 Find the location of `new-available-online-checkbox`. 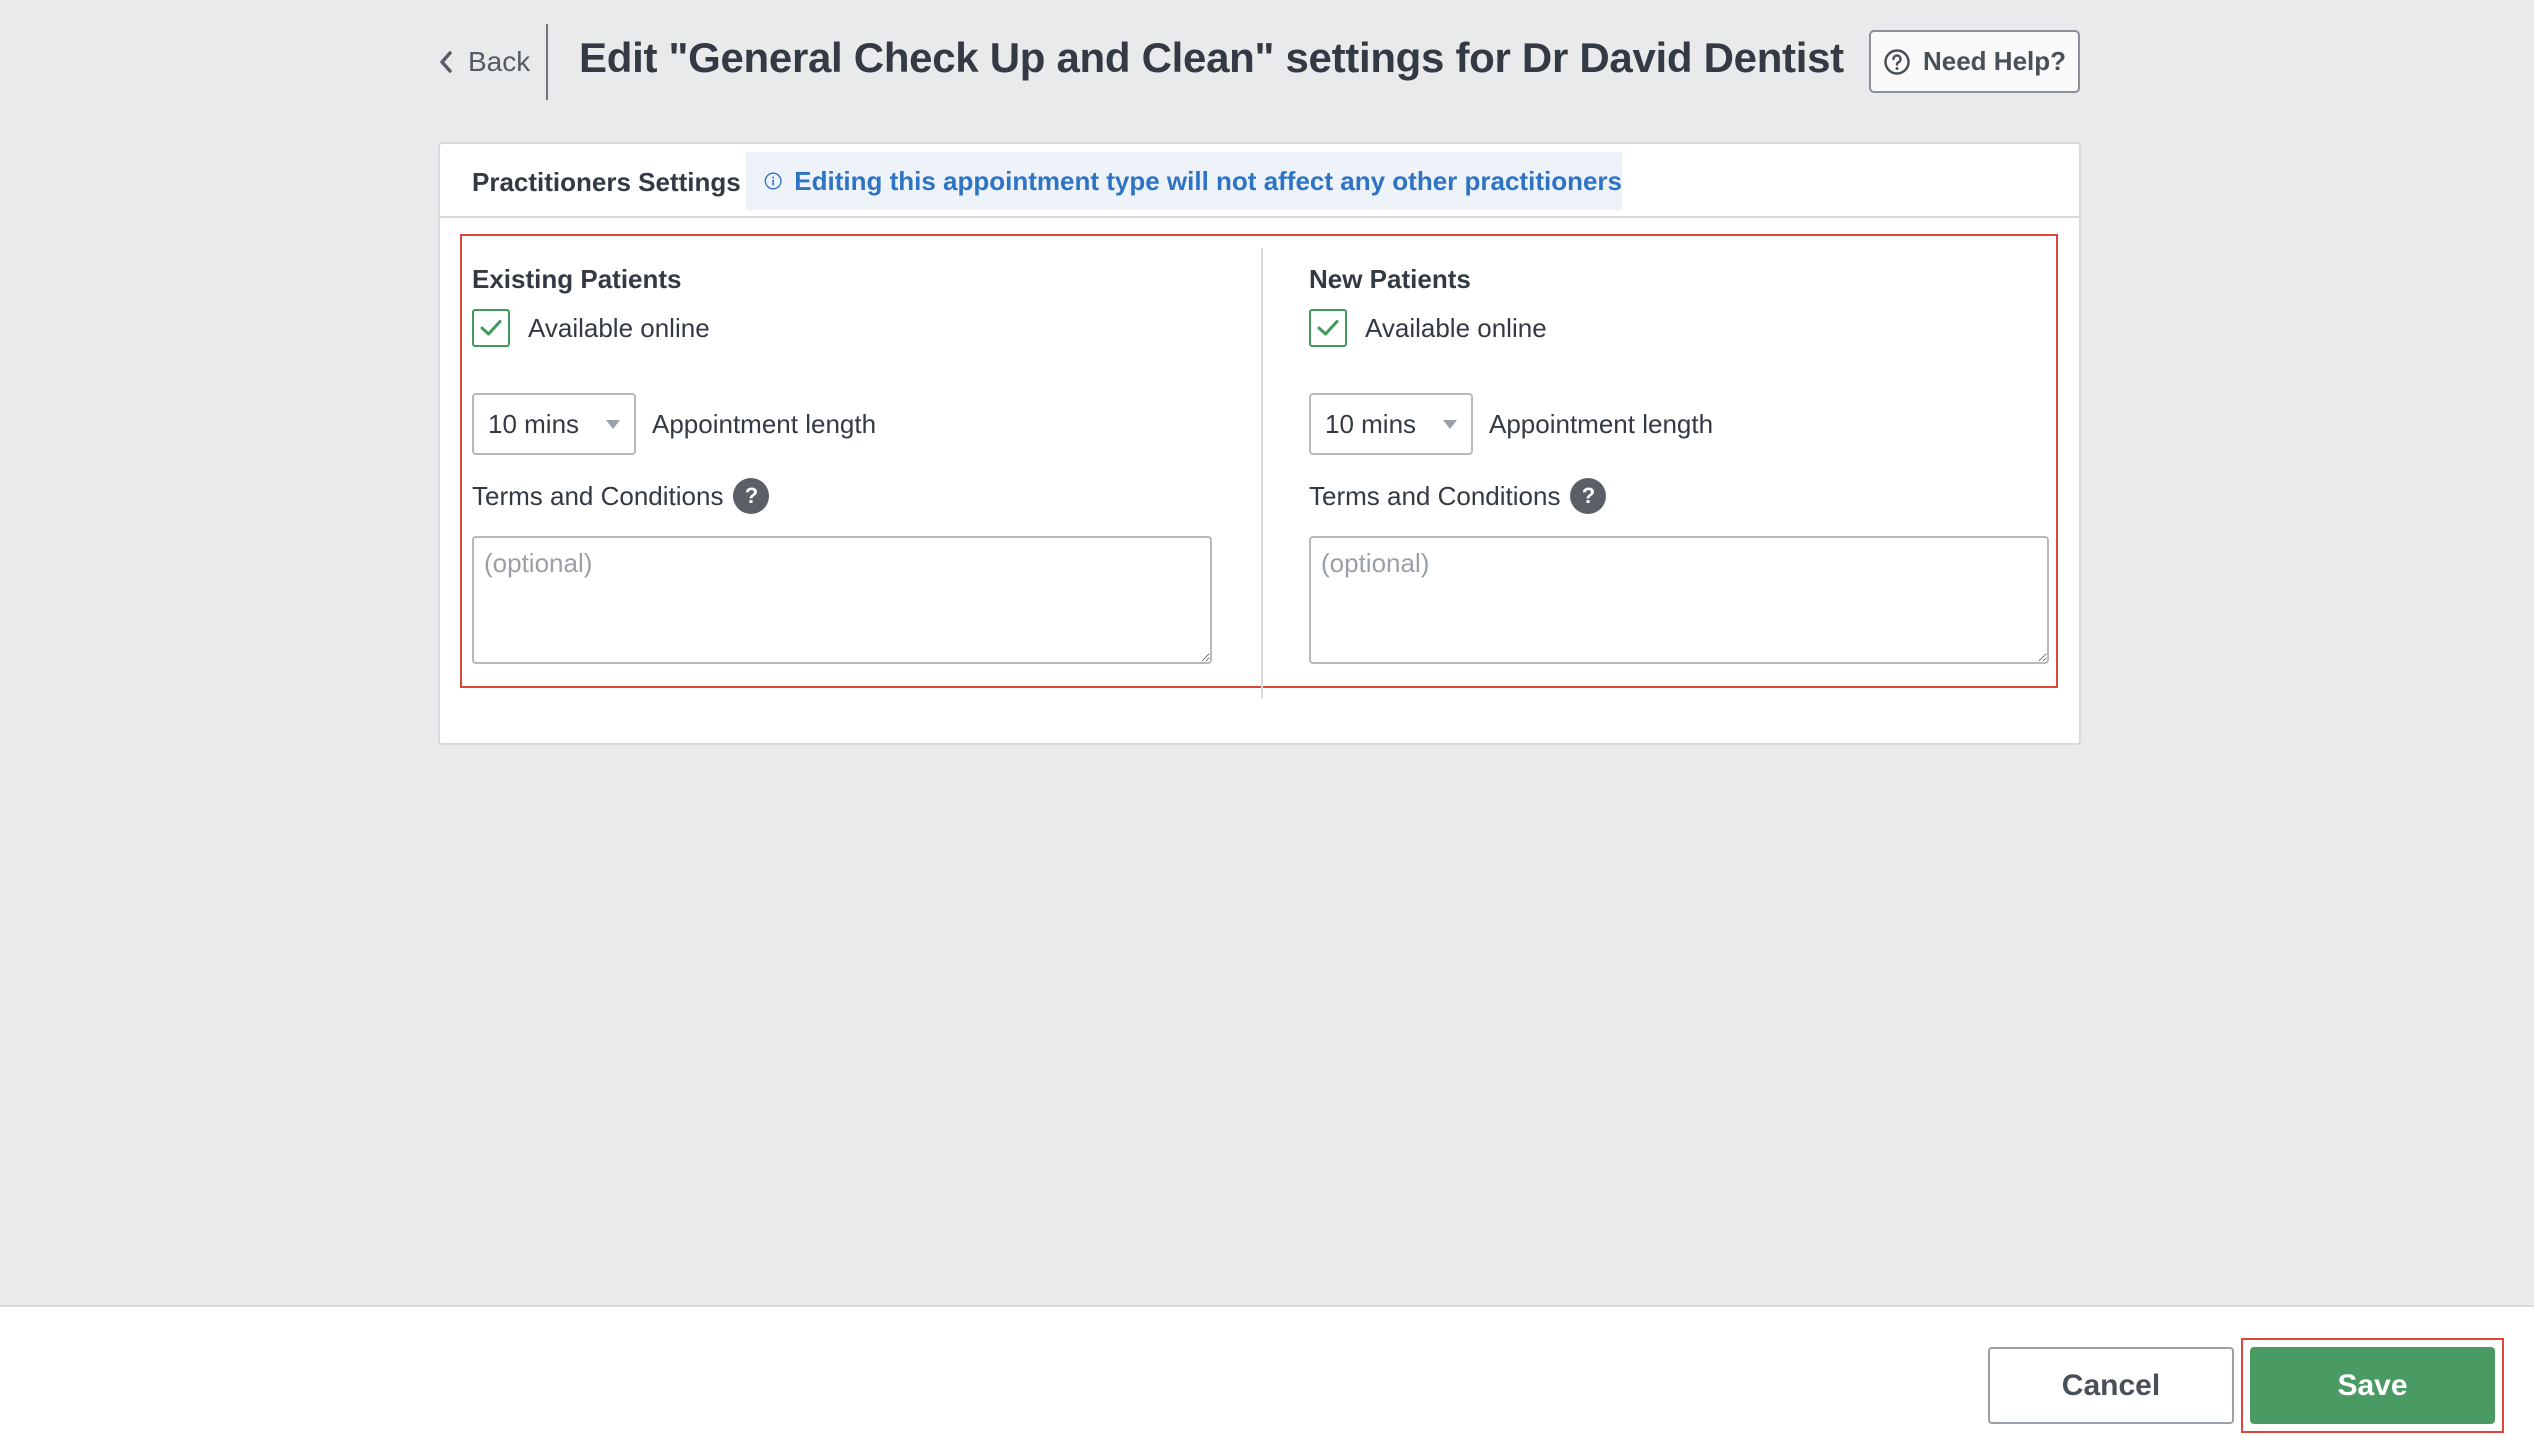

new-available-online-checkbox is located at coordinates (1328, 328).